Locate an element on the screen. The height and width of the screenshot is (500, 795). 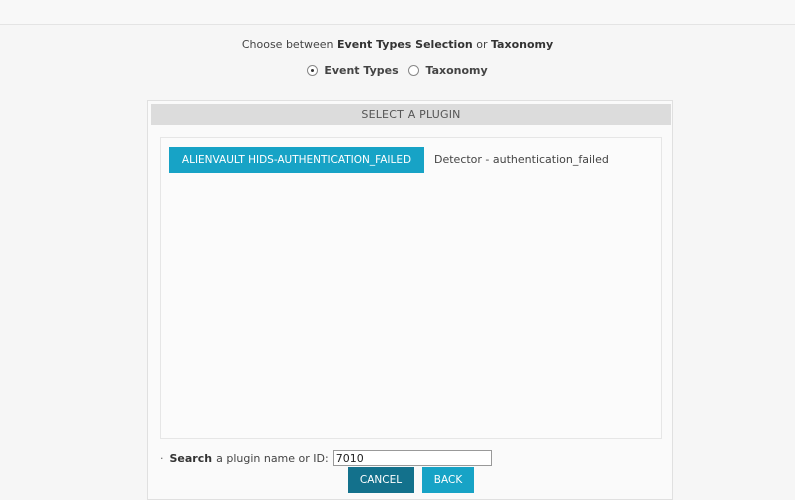
radio-taxonomy-label: Taxonomy is located at coordinates (456, 70).